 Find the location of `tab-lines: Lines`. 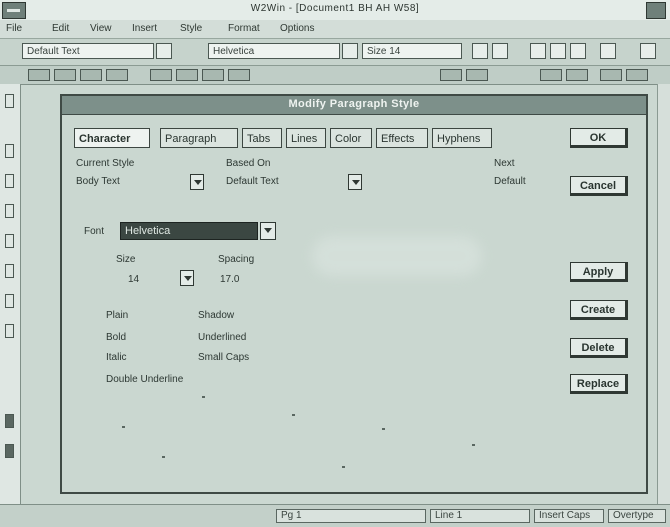

tab-lines: Lines is located at coordinates (306, 138).